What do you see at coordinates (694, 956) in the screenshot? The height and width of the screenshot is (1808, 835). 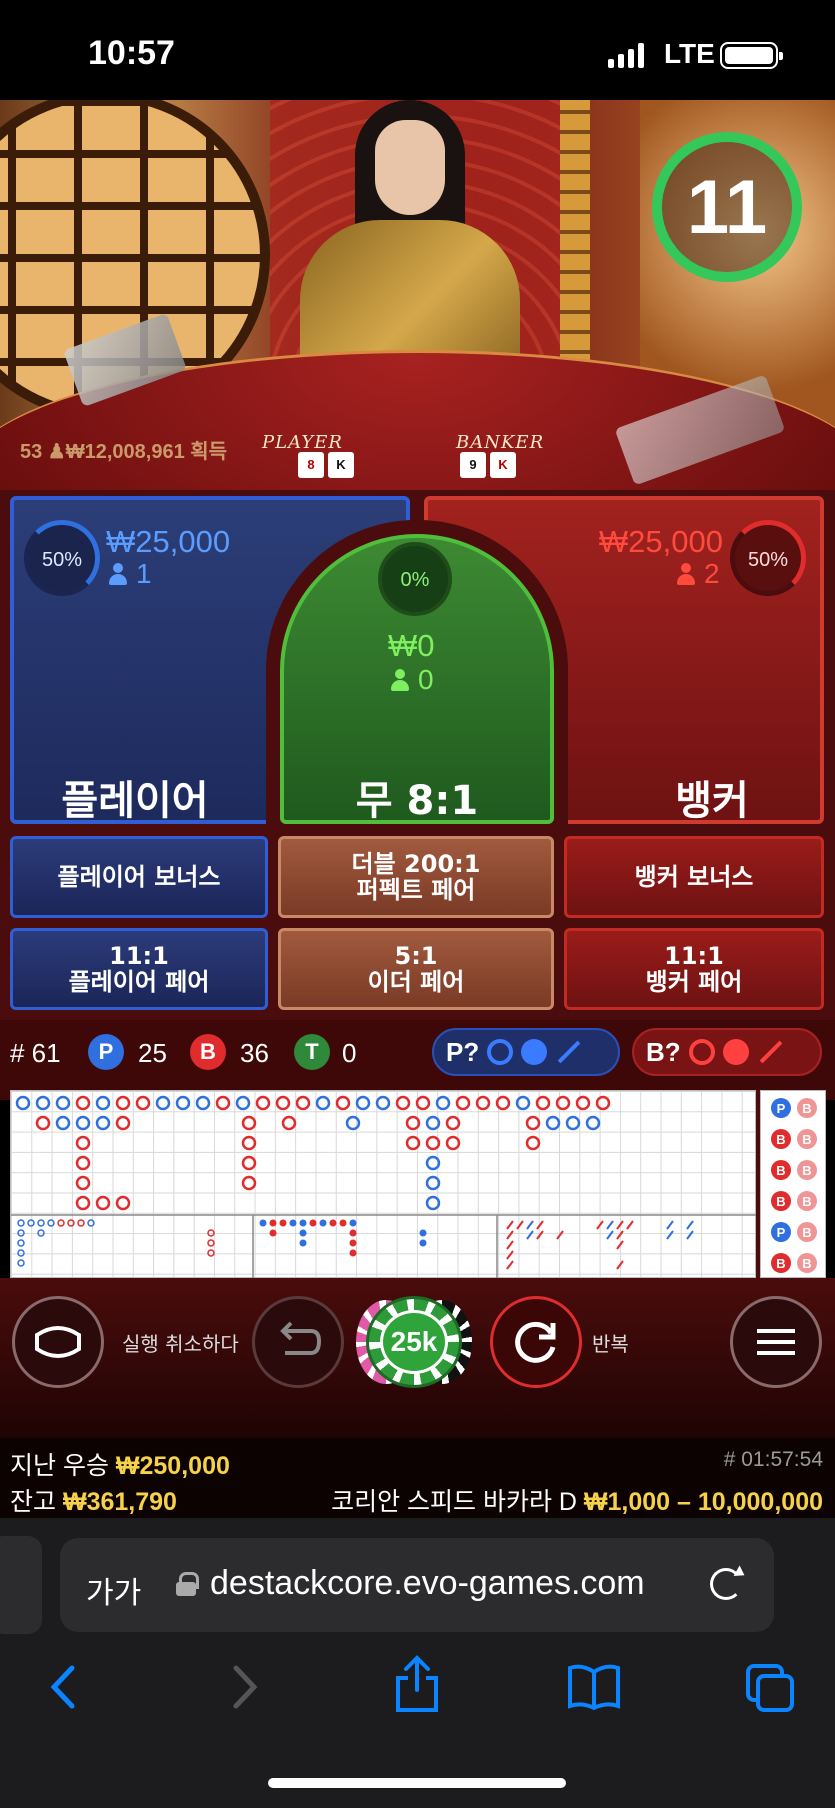 I see `banker-pair-odds: 11:1` at bounding box center [694, 956].